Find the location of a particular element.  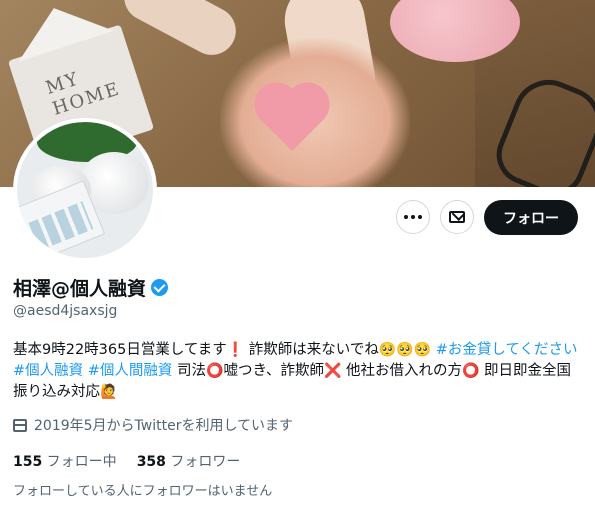

followers-link: 358 フォロワー is located at coordinates (189, 461).